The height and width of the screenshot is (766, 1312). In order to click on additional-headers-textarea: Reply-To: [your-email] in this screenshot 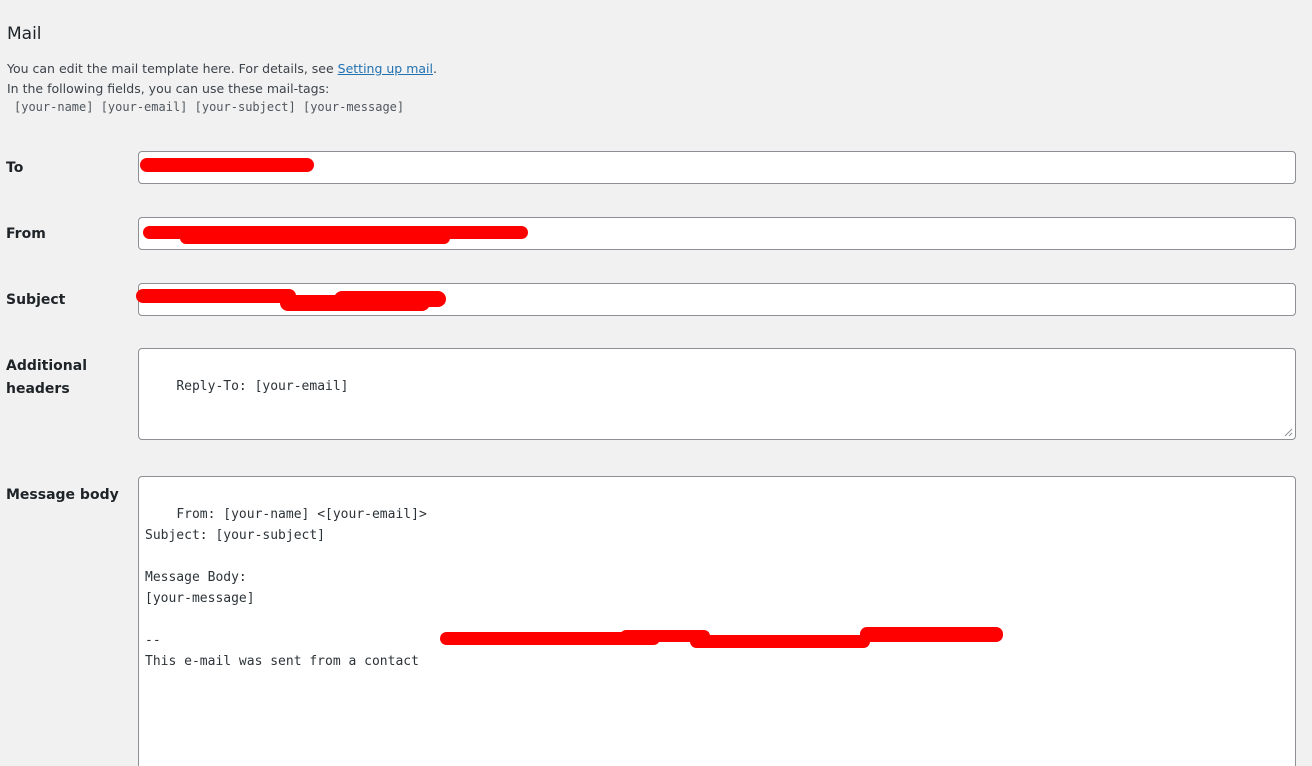, I will do `click(717, 394)`.